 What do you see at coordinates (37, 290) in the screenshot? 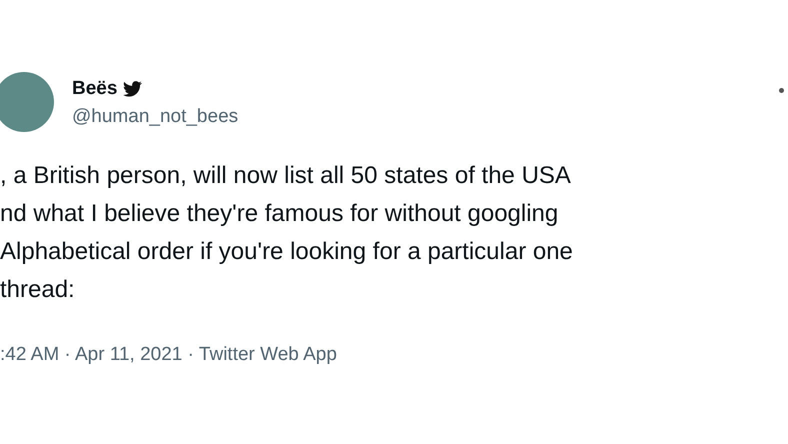
I see `tweet-text-line: thread:` at bounding box center [37, 290].